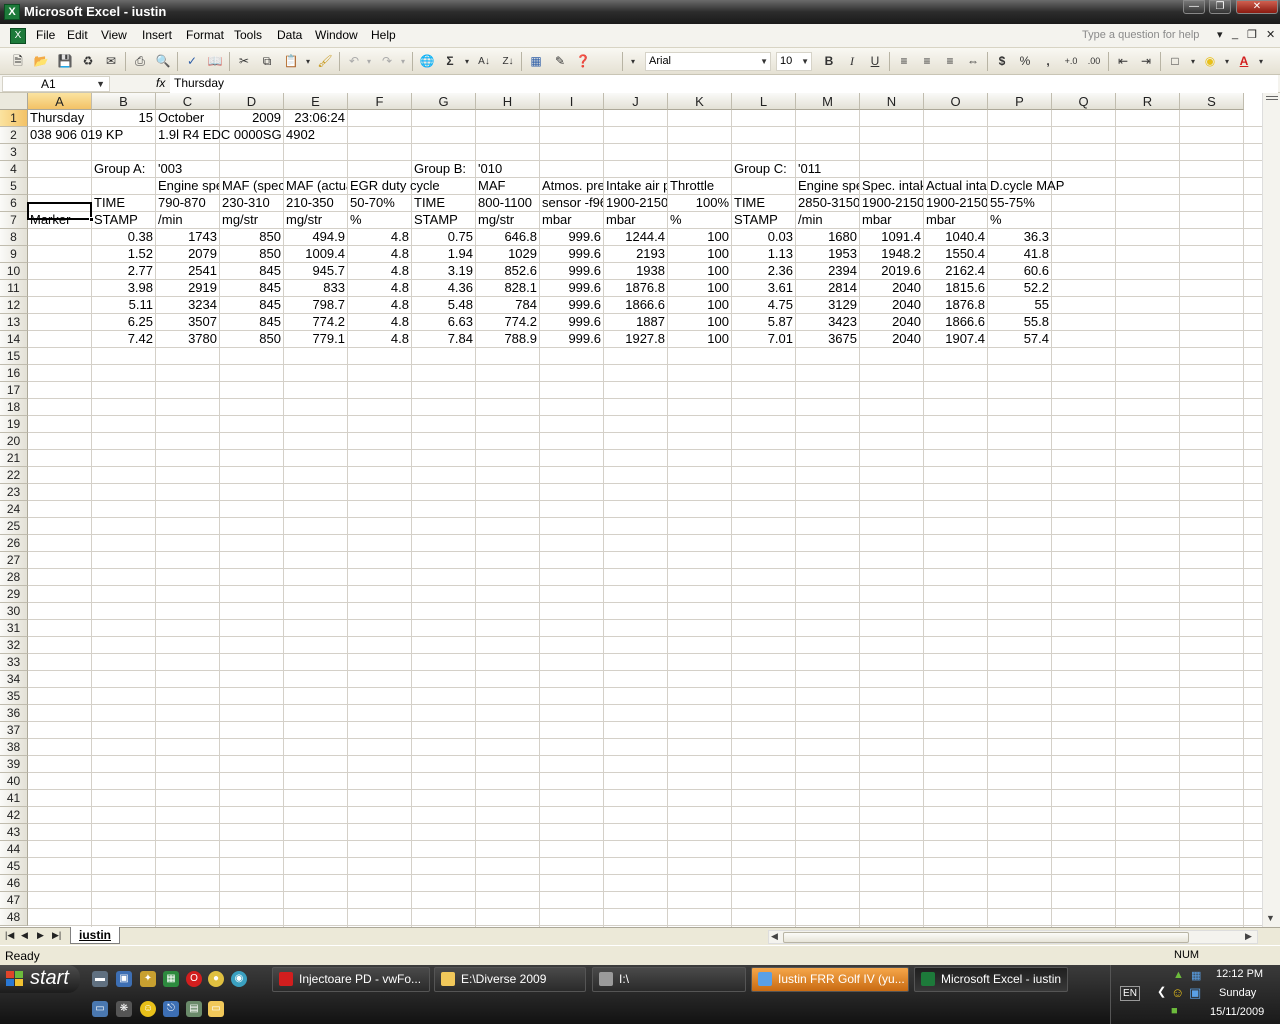 The image size is (1280, 1024). Describe the element at coordinates (635, 322) in the screenshot. I see `cell-J13: 1887` at that location.